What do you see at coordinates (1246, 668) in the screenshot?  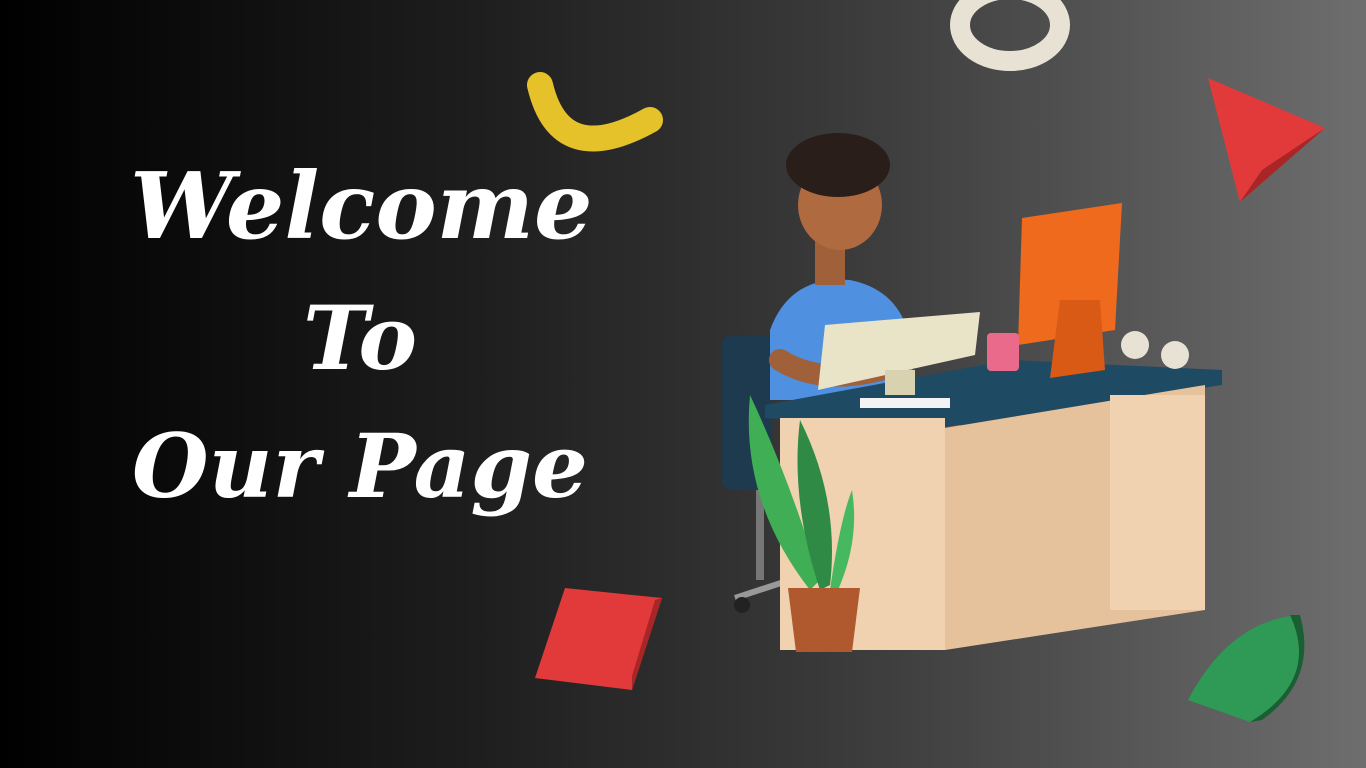 I see `green-half-disc-shape` at bounding box center [1246, 668].